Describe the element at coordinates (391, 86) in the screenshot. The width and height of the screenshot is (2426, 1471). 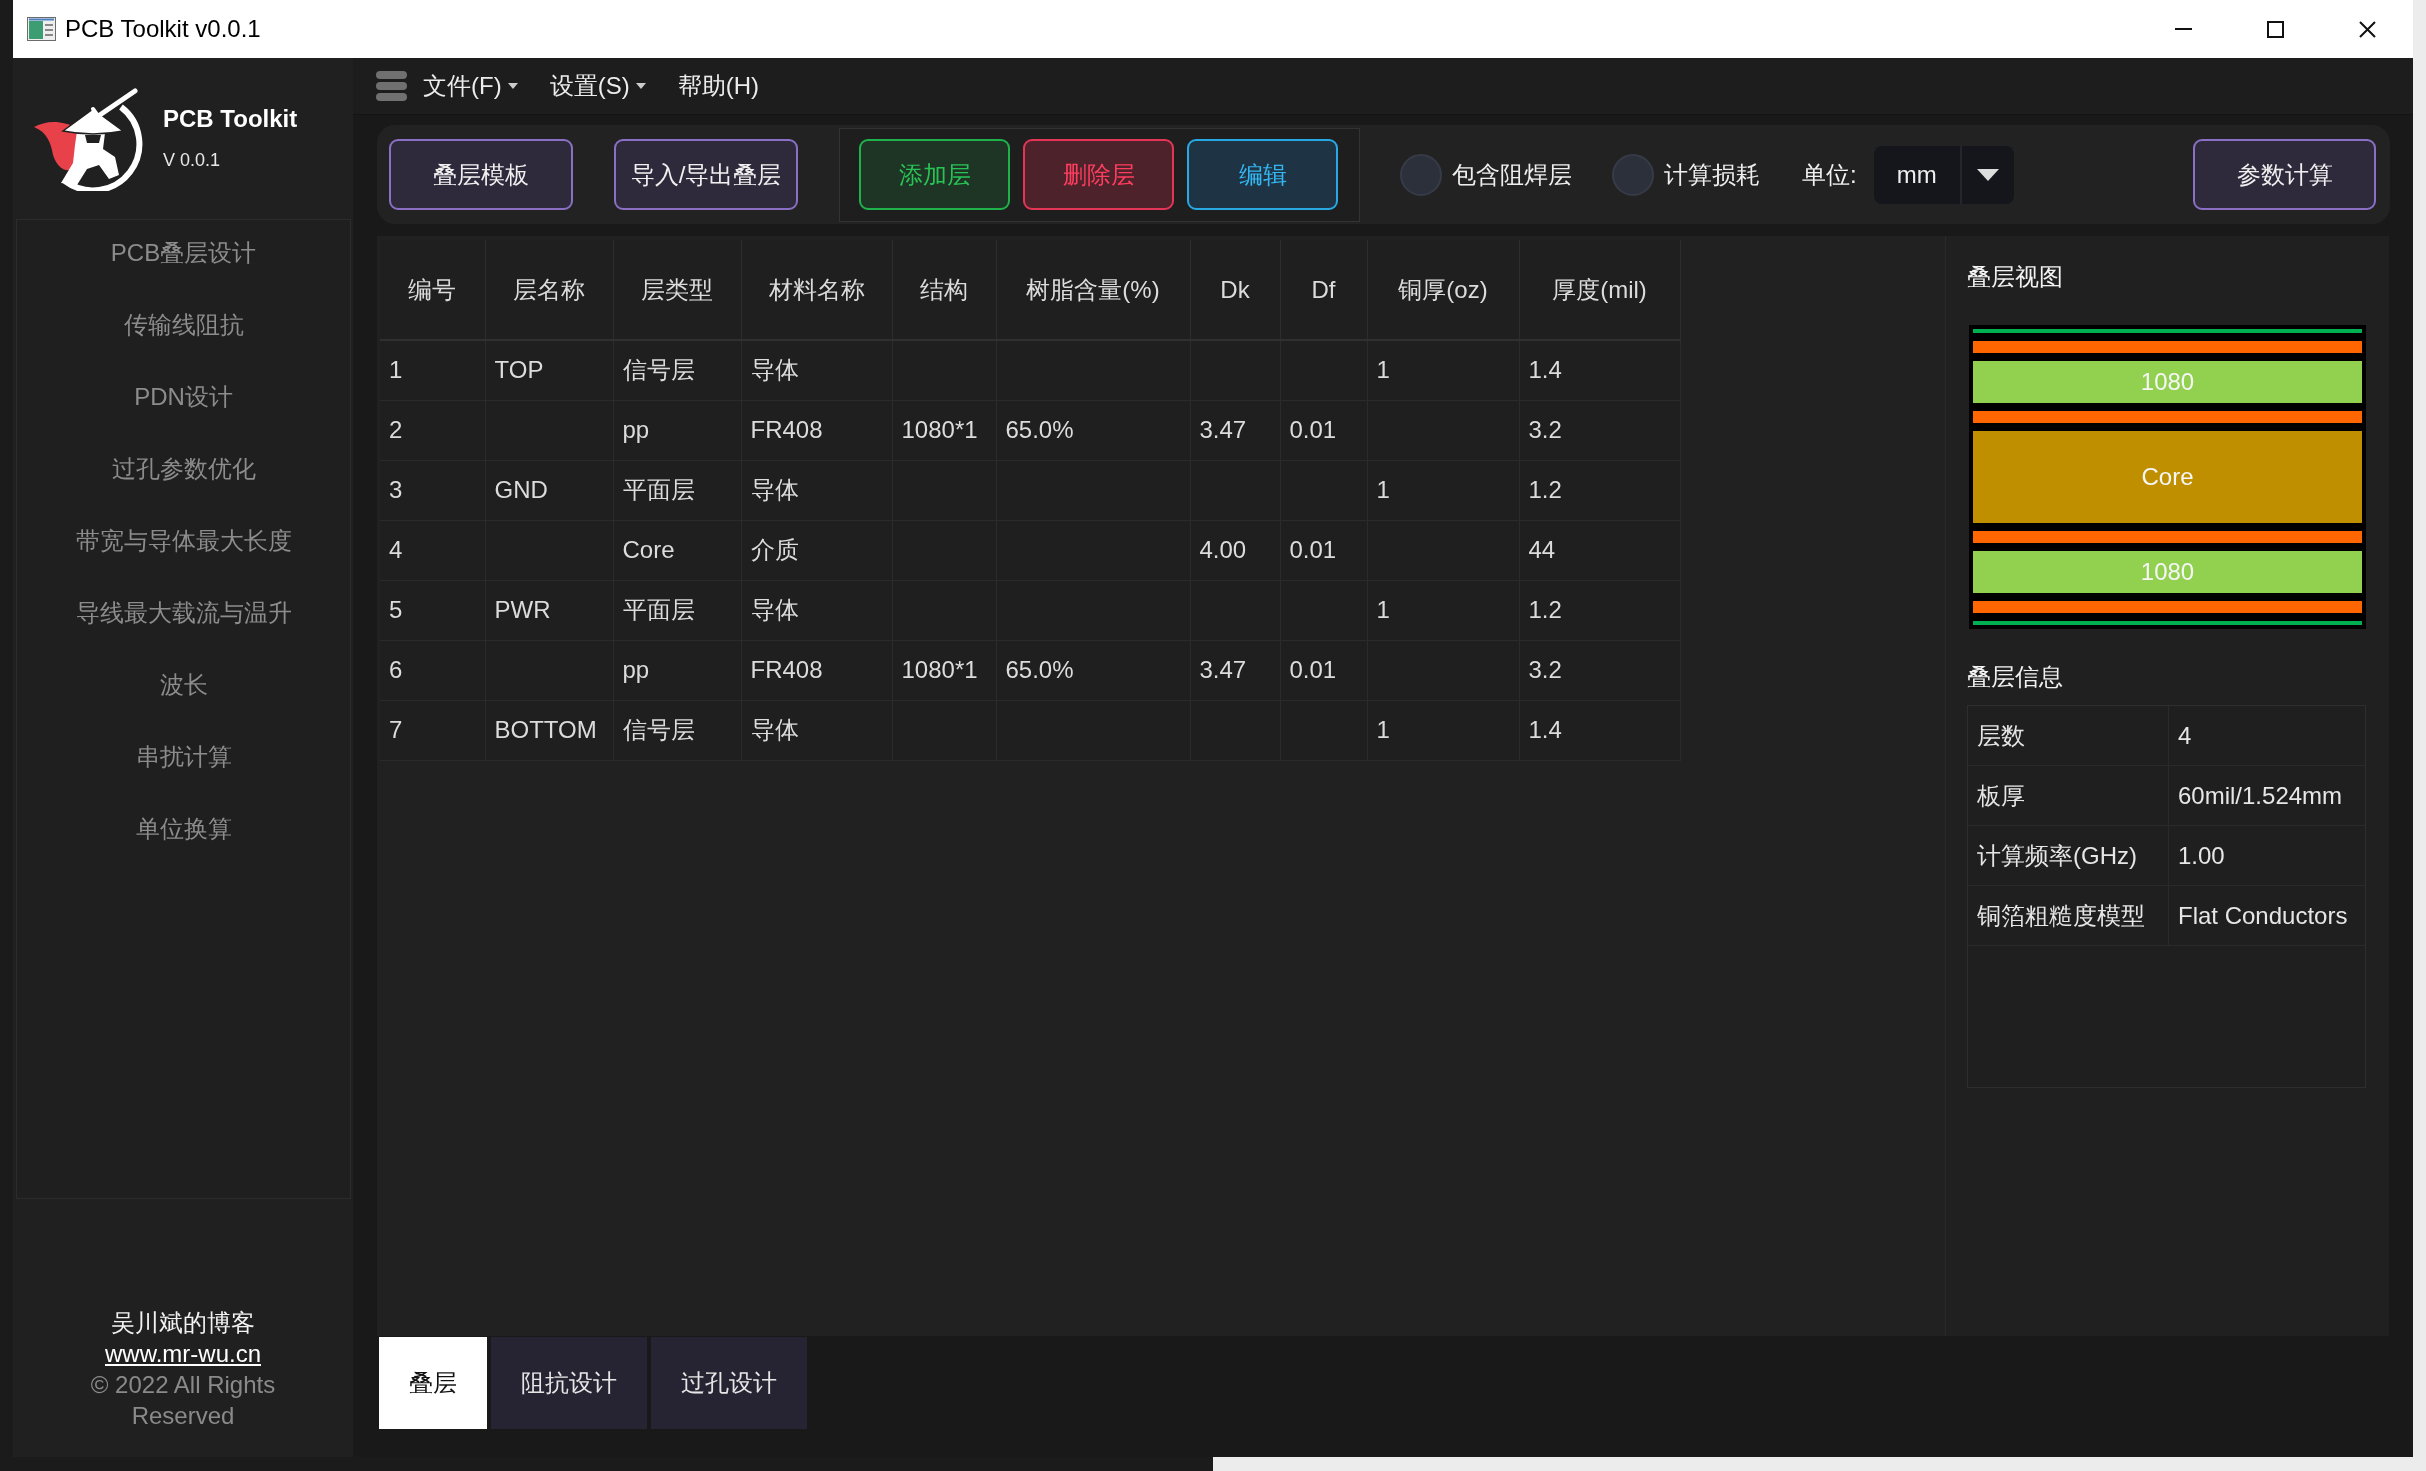
I see `menu-icon` at that location.